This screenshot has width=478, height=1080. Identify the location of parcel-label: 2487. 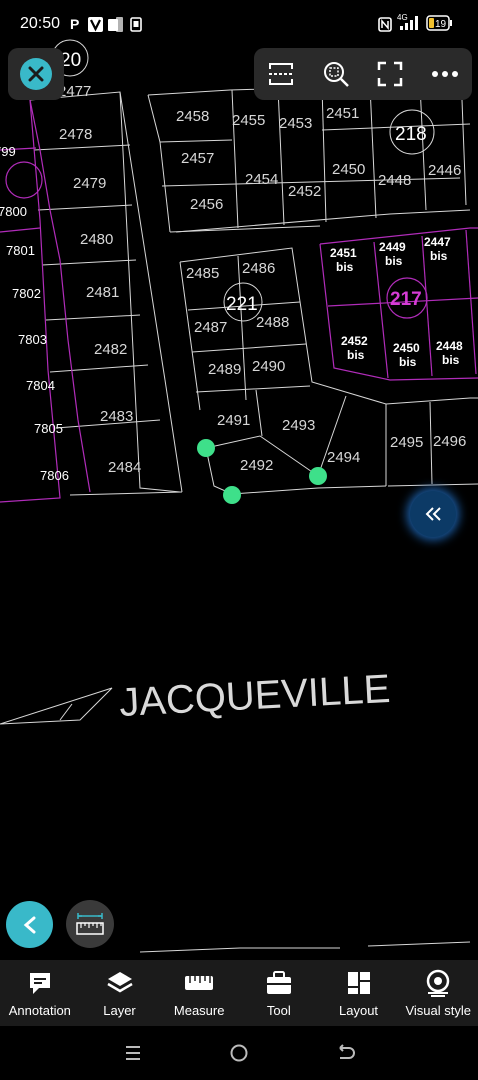
(210, 327).